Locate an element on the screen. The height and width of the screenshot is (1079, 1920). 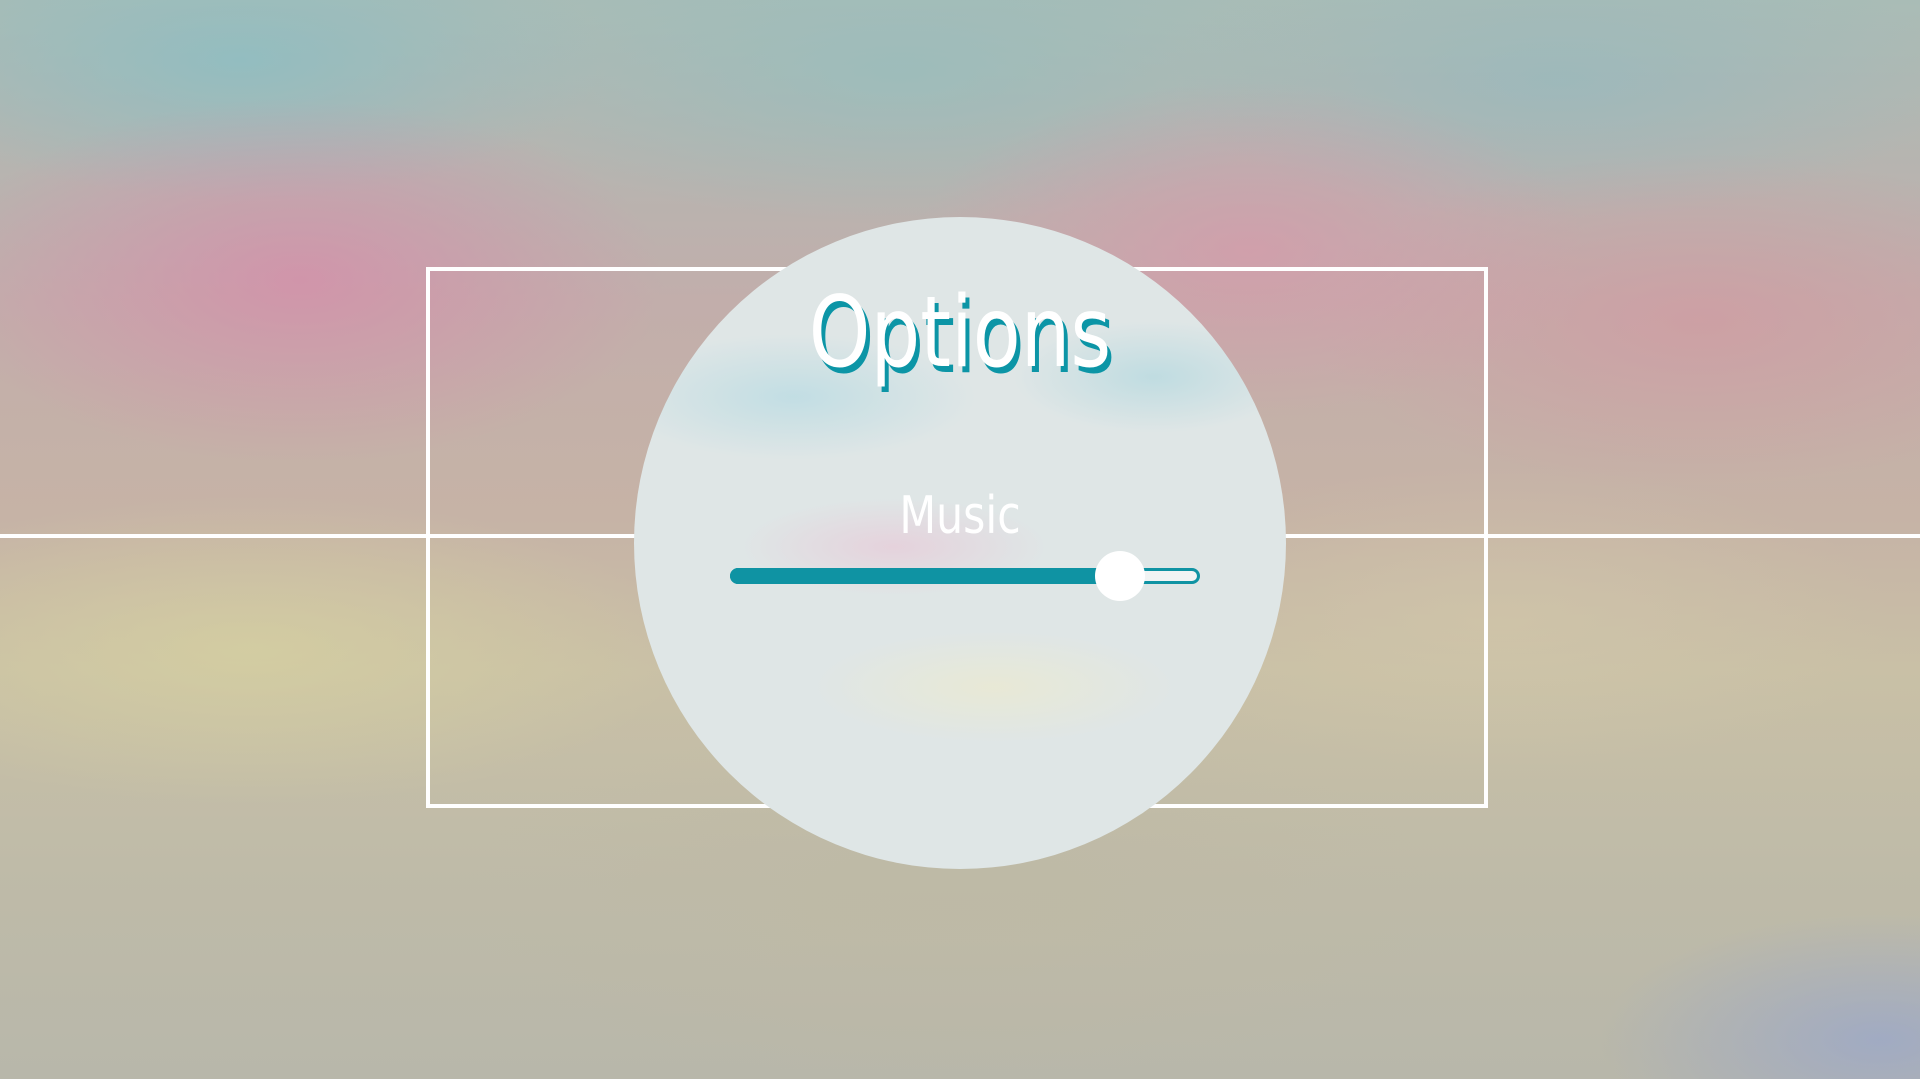
music-label: Music is located at coordinates (960, 516).